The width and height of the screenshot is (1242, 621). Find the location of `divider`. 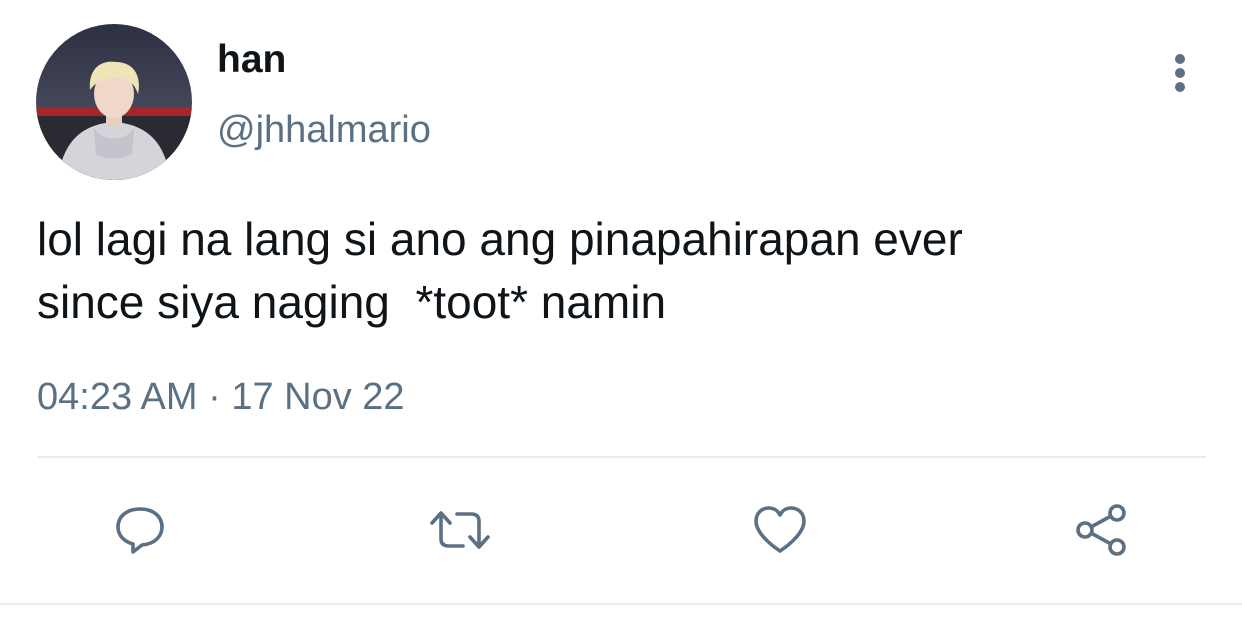

divider is located at coordinates (621, 457).